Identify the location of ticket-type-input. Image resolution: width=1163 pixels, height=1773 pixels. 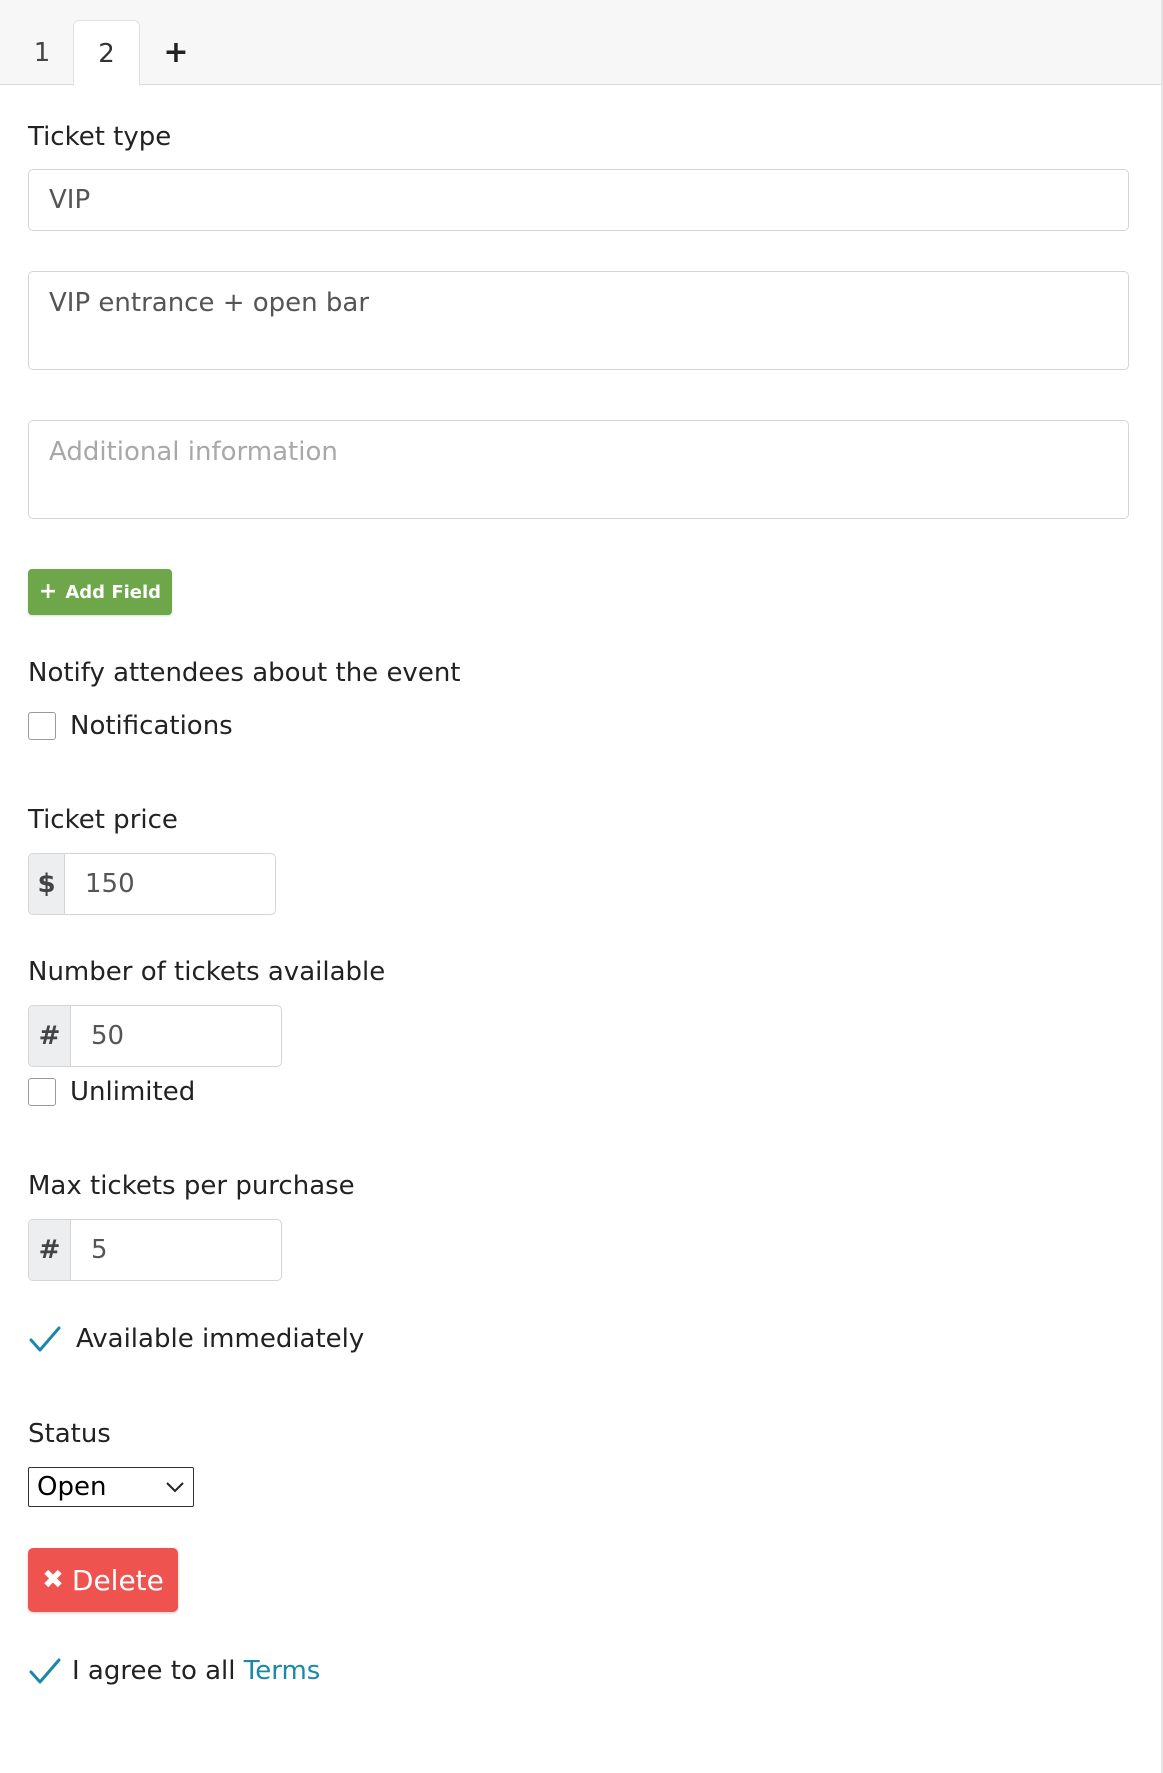
(578, 200).